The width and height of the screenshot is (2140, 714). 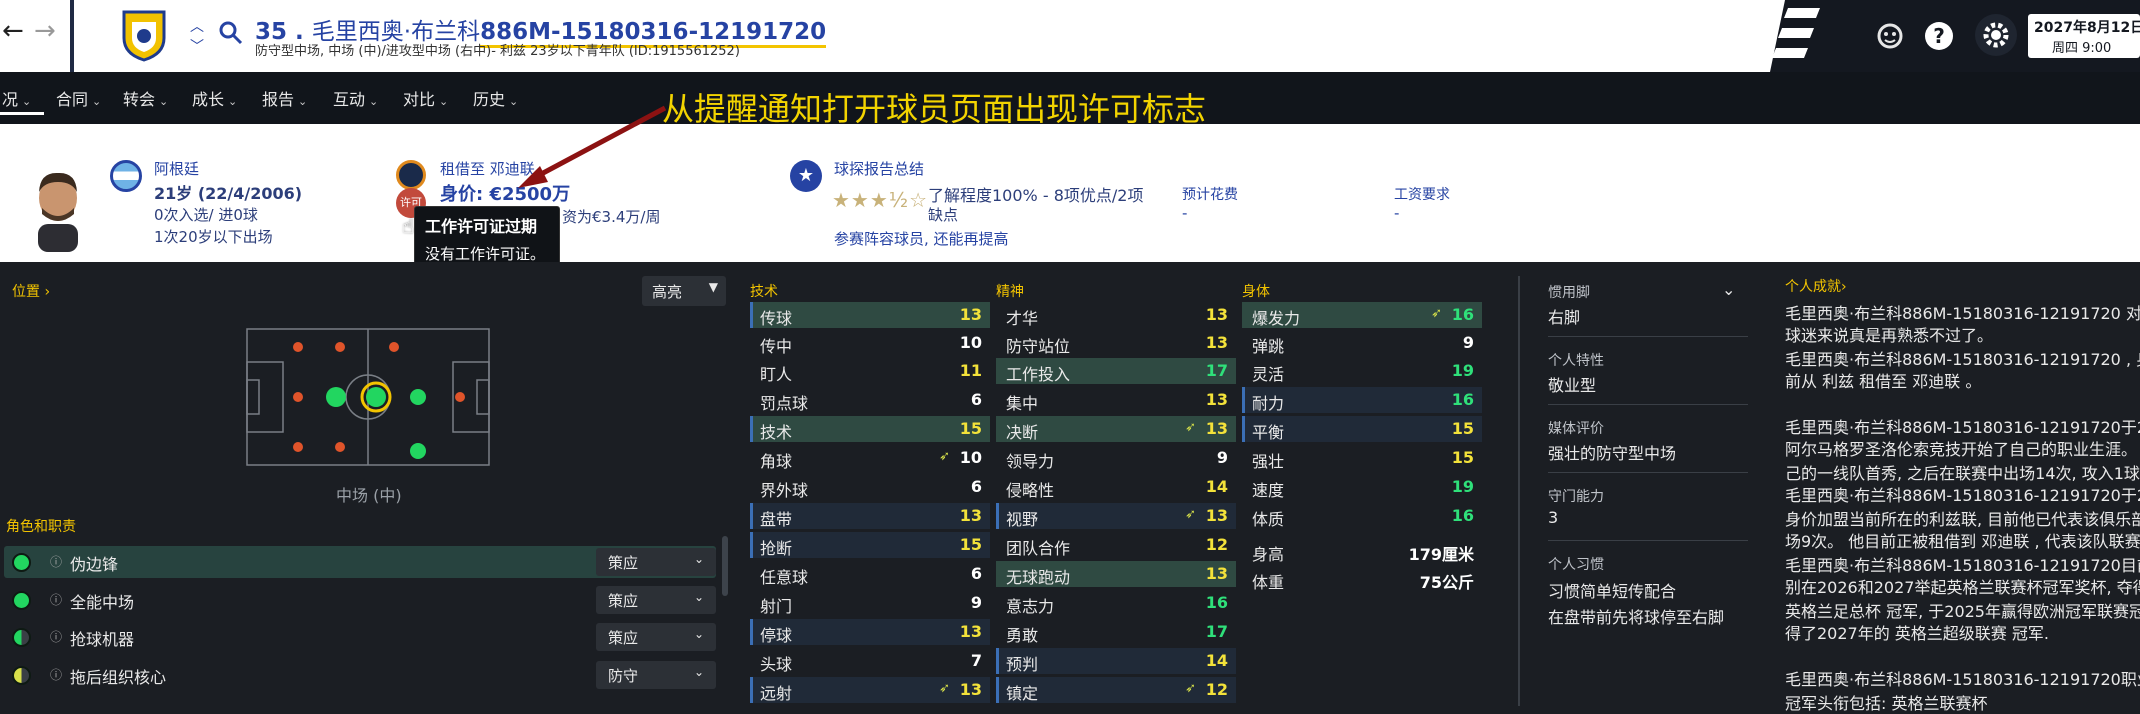 What do you see at coordinates (284, 98) in the screenshot?
I see `tab-reports: 报告 ⌄` at bounding box center [284, 98].